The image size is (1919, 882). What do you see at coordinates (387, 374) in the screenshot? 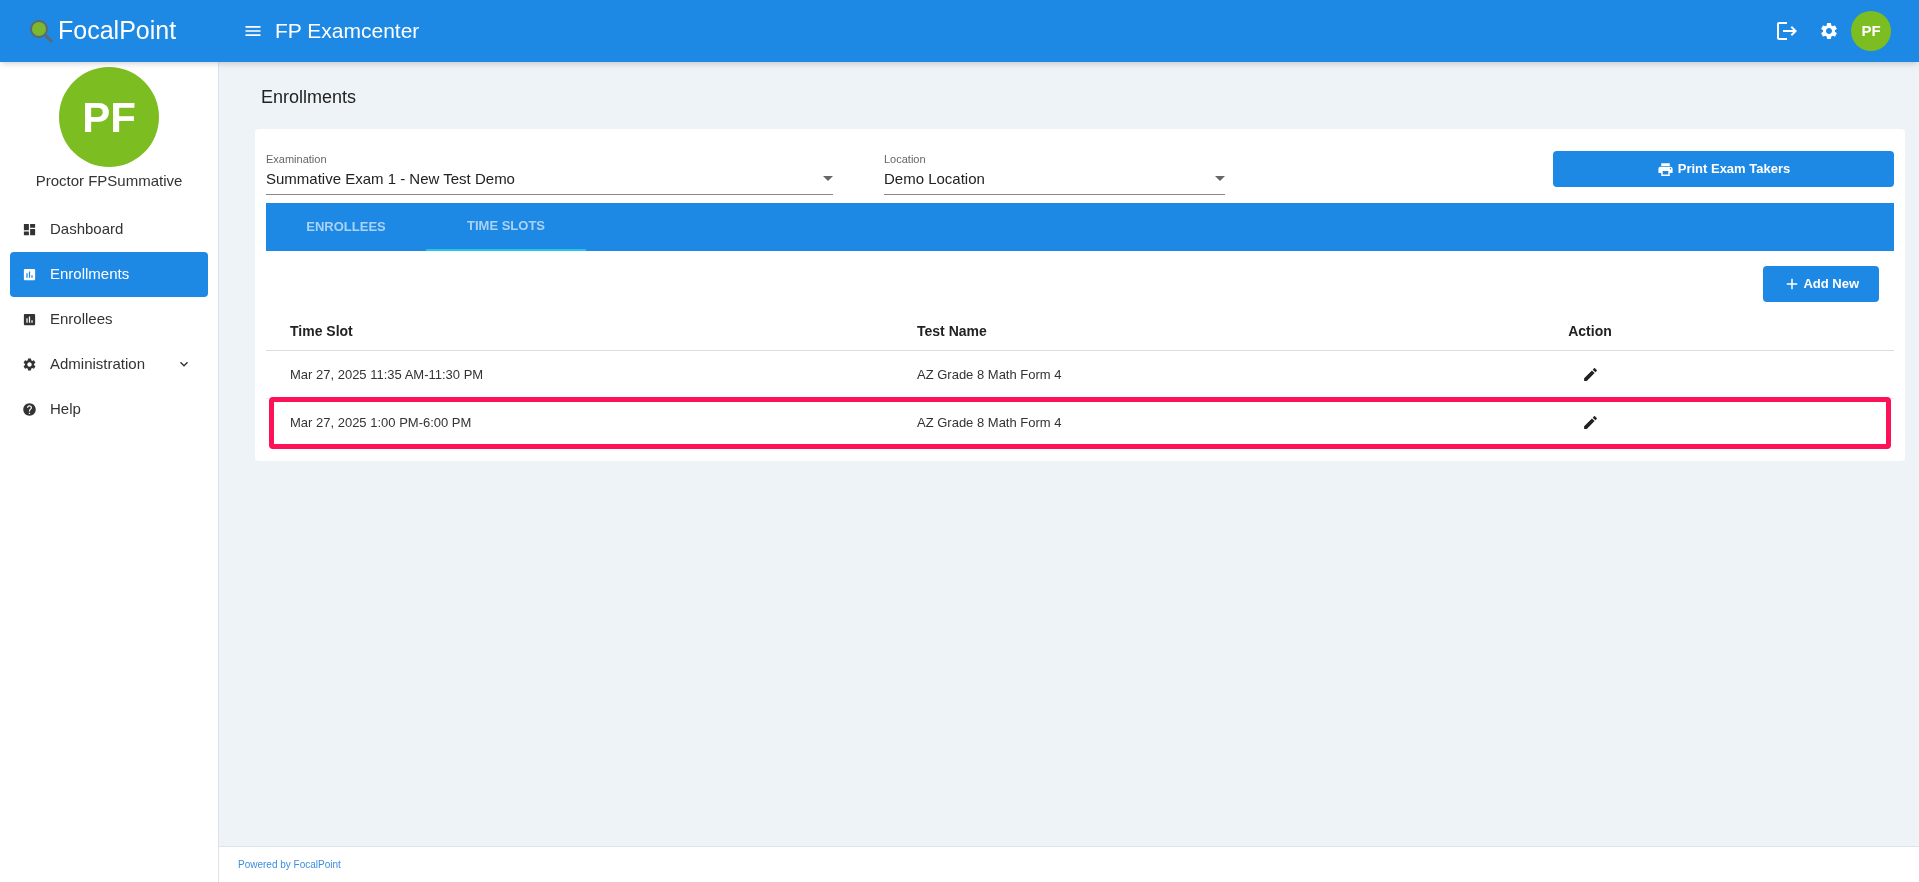
I see `table-cell-text: Mar 27, 2025 11:35 AM-11:30 PM` at bounding box center [387, 374].